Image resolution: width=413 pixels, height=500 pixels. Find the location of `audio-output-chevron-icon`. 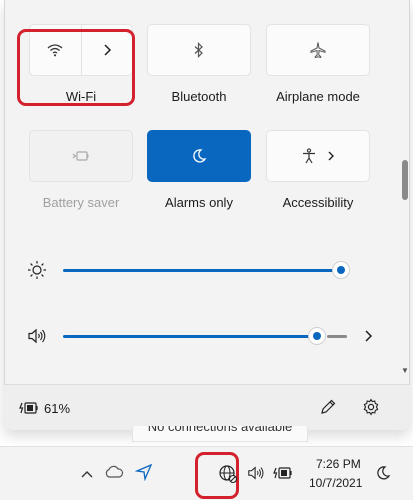

audio-output-chevron-icon is located at coordinates (368, 336).